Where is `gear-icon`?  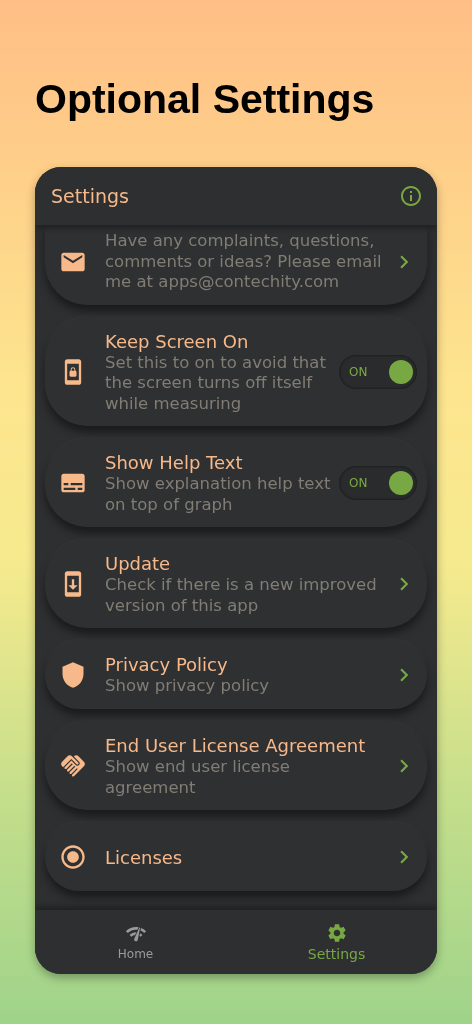 gear-icon is located at coordinates (336, 933).